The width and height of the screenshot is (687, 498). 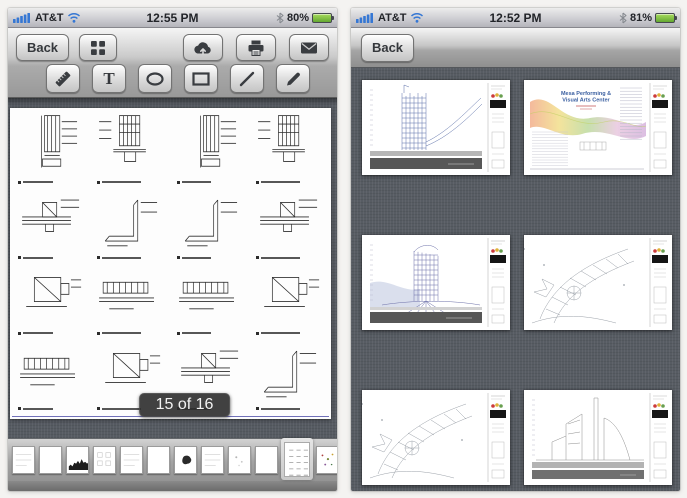 What do you see at coordinates (201, 78) in the screenshot?
I see `rectangle-tool-button` at bounding box center [201, 78].